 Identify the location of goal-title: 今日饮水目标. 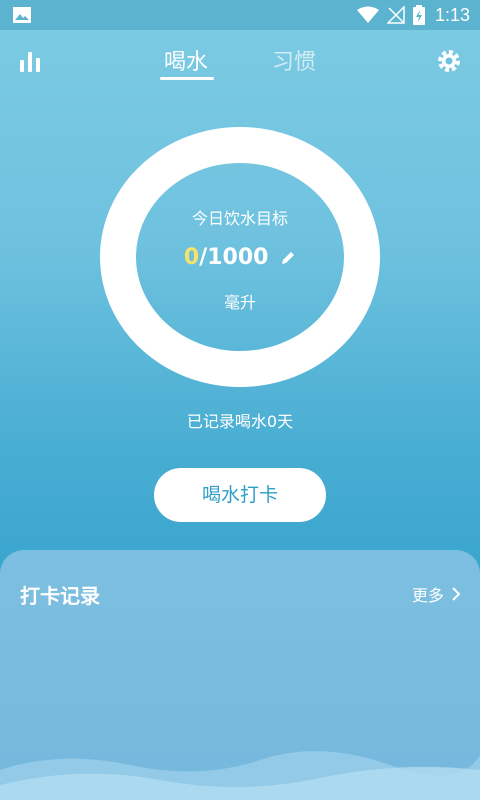
(239, 218).